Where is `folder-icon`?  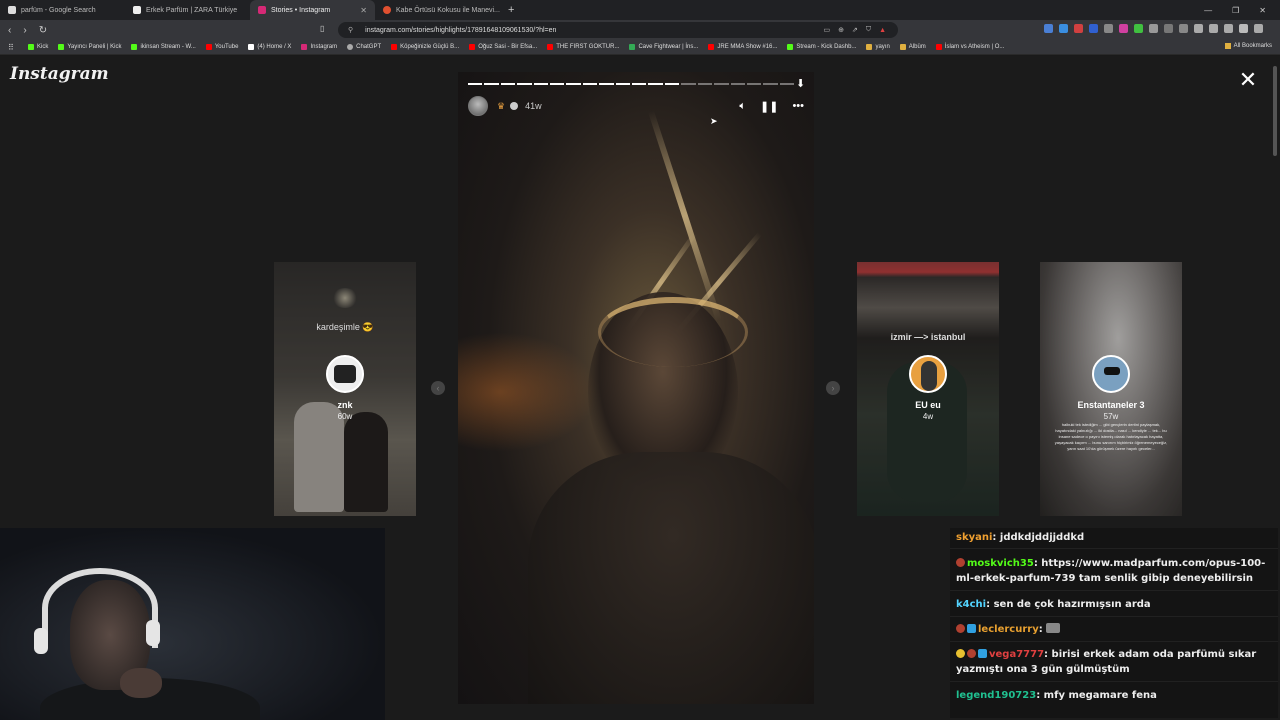 folder-icon is located at coordinates (869, 47).